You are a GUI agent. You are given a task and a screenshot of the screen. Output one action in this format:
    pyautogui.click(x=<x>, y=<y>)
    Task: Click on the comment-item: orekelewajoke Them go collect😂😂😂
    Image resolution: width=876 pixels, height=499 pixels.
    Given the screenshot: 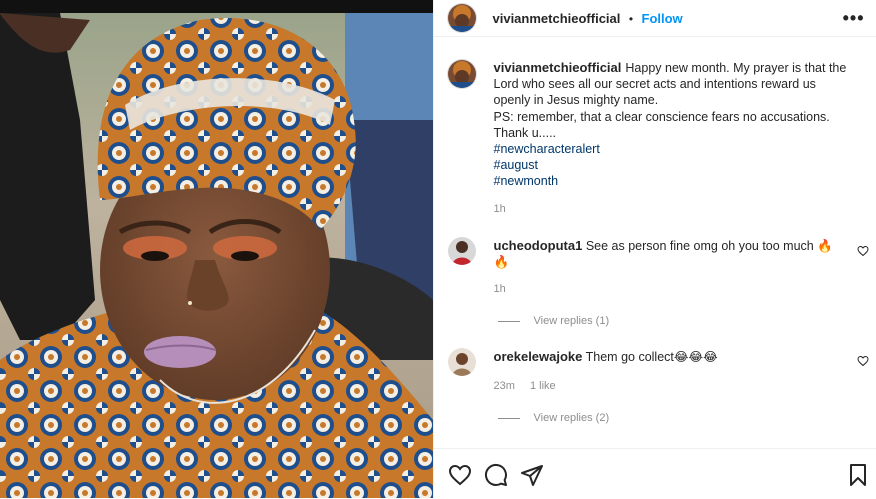 What is the action you would take?
    pyautogui.click(x=669, y=357)
    